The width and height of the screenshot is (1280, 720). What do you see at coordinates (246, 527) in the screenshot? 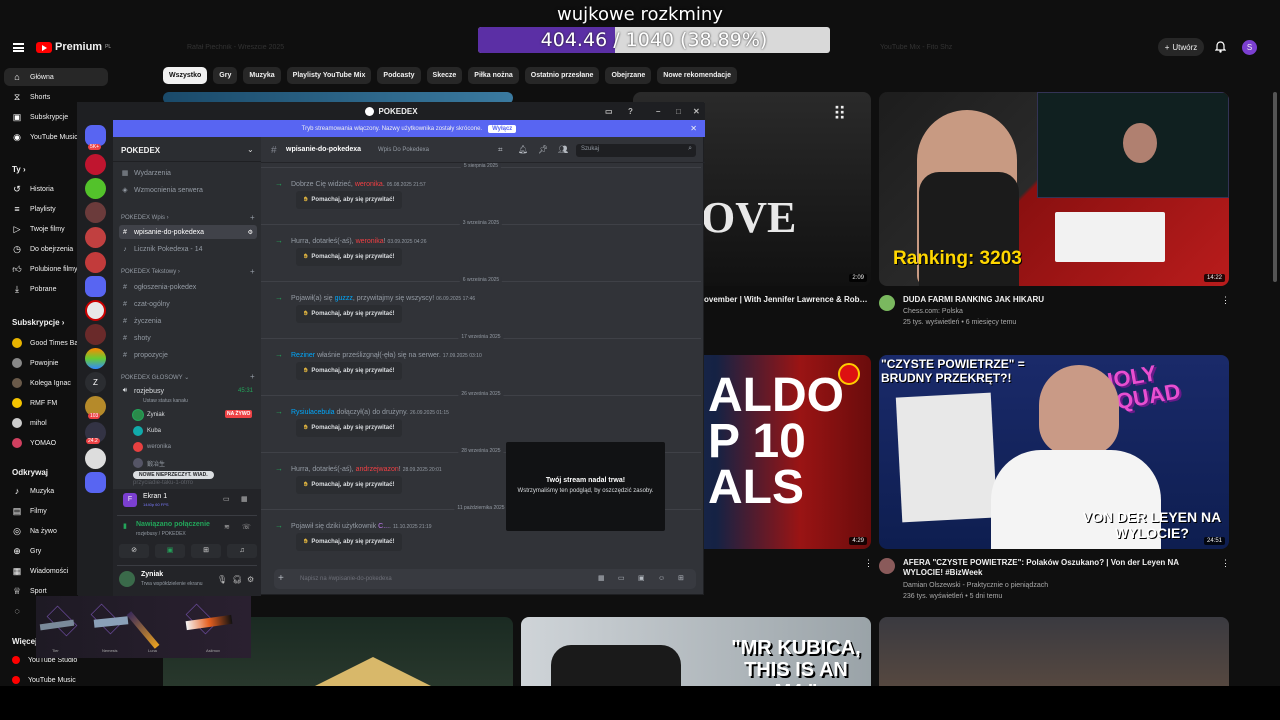
I see `disconnect-icon: ☏` at bounding box center [246, 527].